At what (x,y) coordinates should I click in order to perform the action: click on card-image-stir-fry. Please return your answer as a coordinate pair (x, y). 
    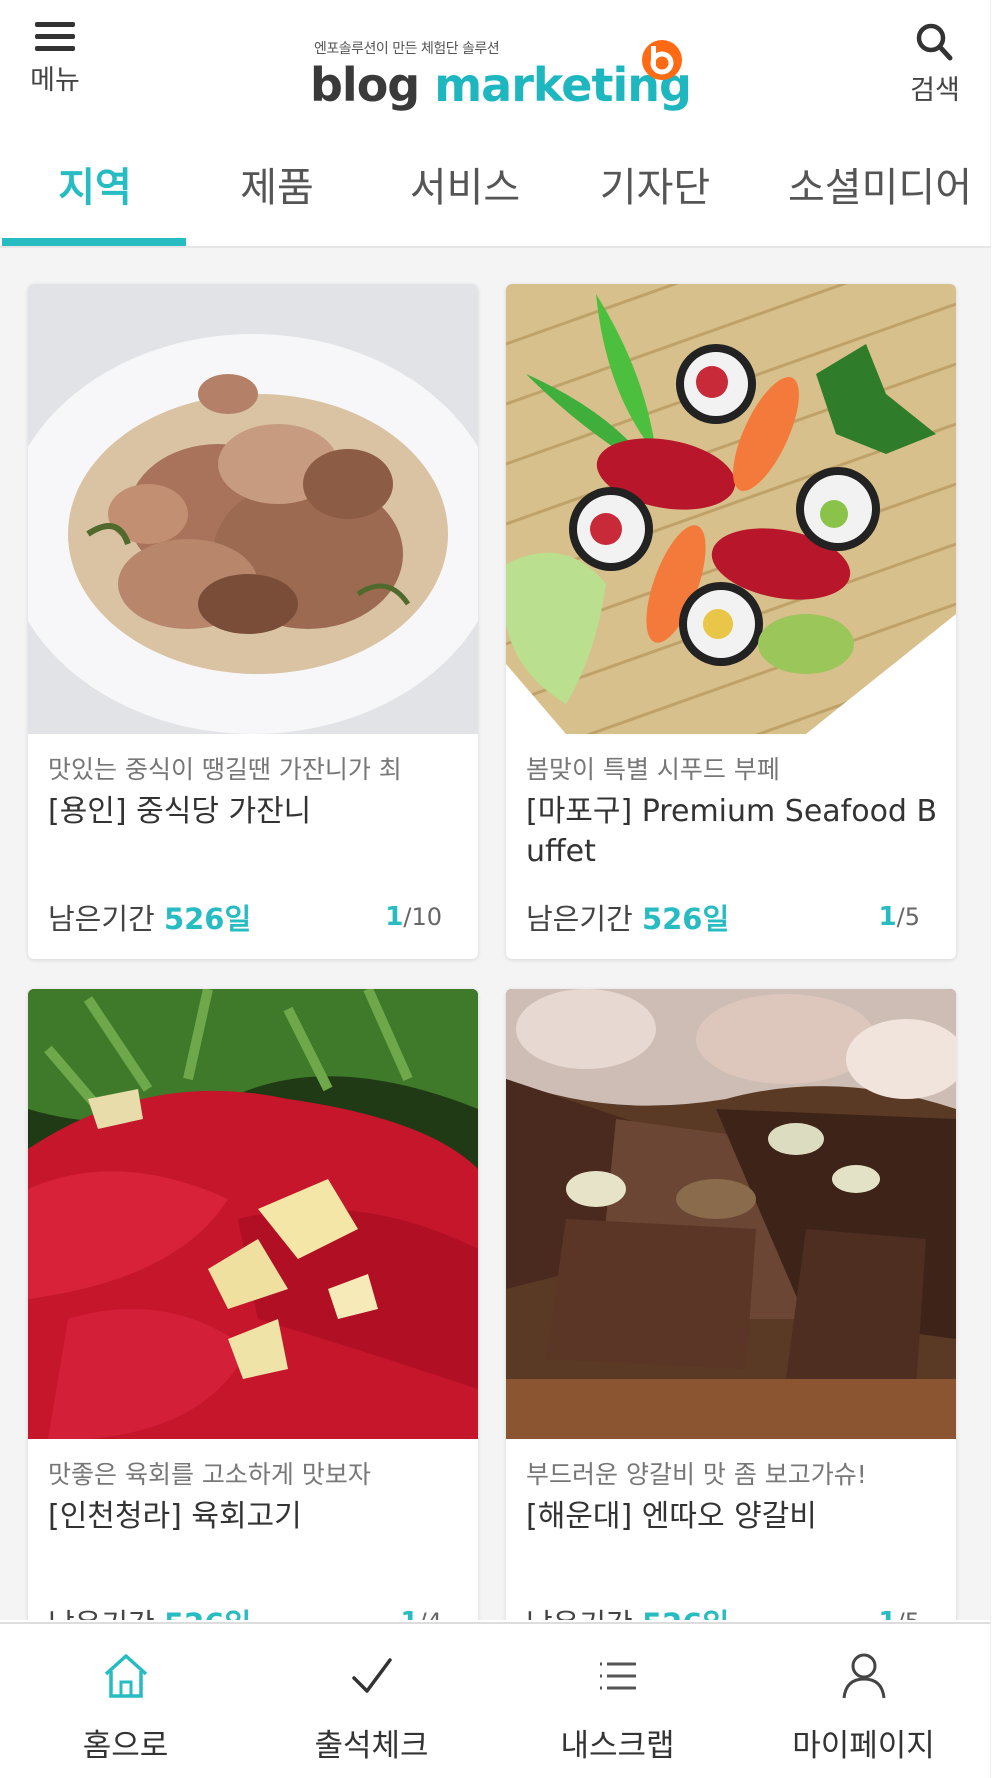
    Looking at the image, I should click on (253, 509).